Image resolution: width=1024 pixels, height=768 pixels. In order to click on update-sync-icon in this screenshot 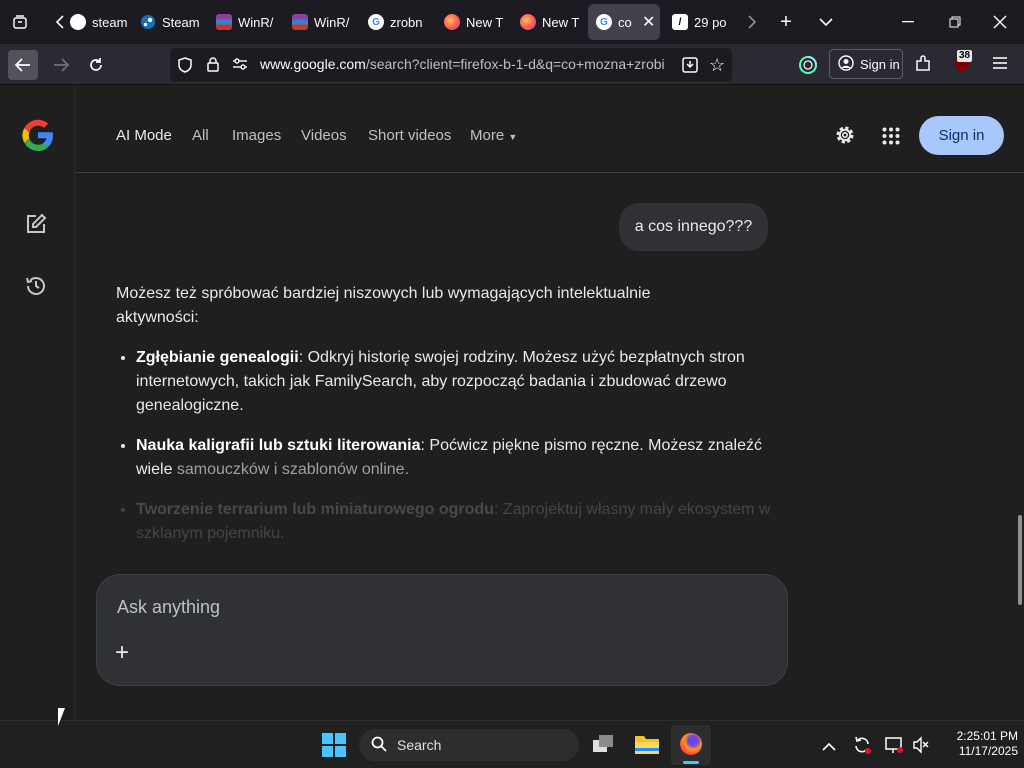, I will do `click(862, 747)`.